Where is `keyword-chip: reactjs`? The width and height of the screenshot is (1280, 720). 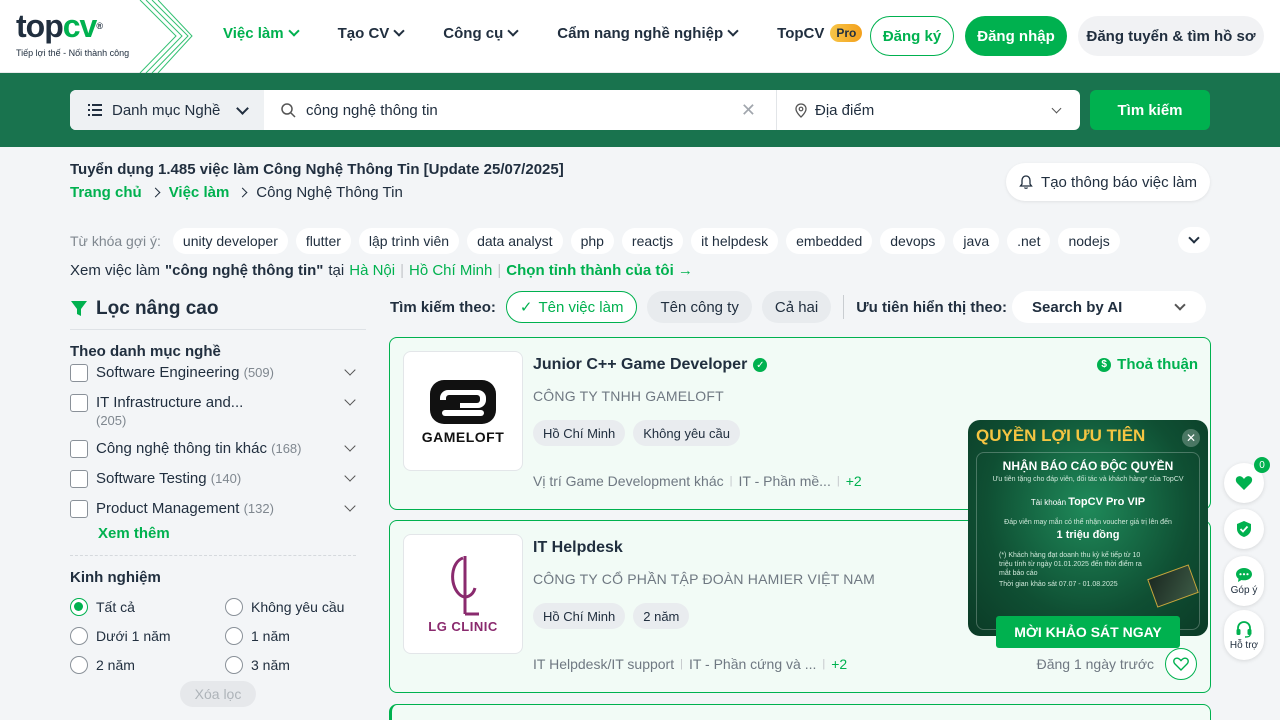
keyword-chip: reactjs is located at coordinates (652, 241).